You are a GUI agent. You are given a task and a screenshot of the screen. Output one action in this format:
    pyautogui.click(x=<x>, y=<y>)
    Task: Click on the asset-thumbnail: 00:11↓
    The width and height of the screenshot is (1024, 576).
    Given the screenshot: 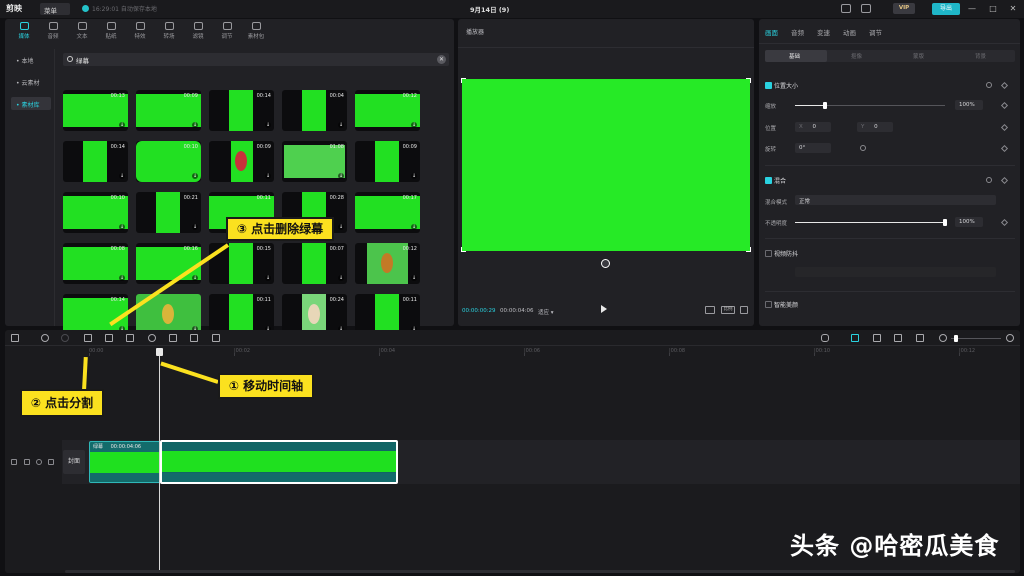 What is the action you would take?
    pyautogui.click(x=241, y=314)
    